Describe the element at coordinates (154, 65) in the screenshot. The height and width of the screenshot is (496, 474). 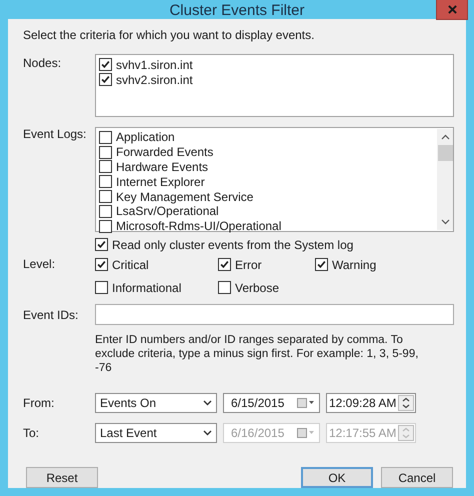
I see `node-item: svhv1.siron.int` at that location.